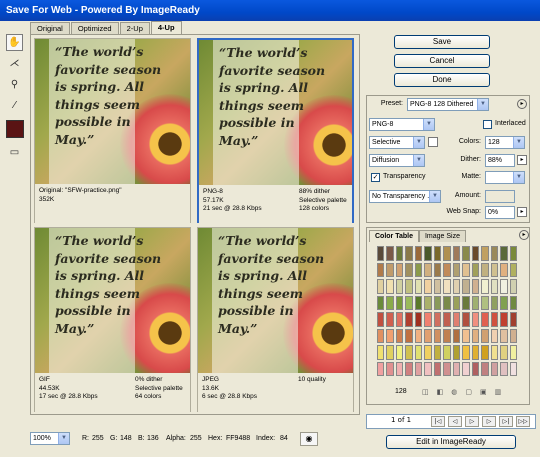 The width and height of the screenshot is (540, 457). What do you see at coordinates (487, 124) in the screenshot?
I see `interlaced-checkbox` at bounding box center [487, 124].